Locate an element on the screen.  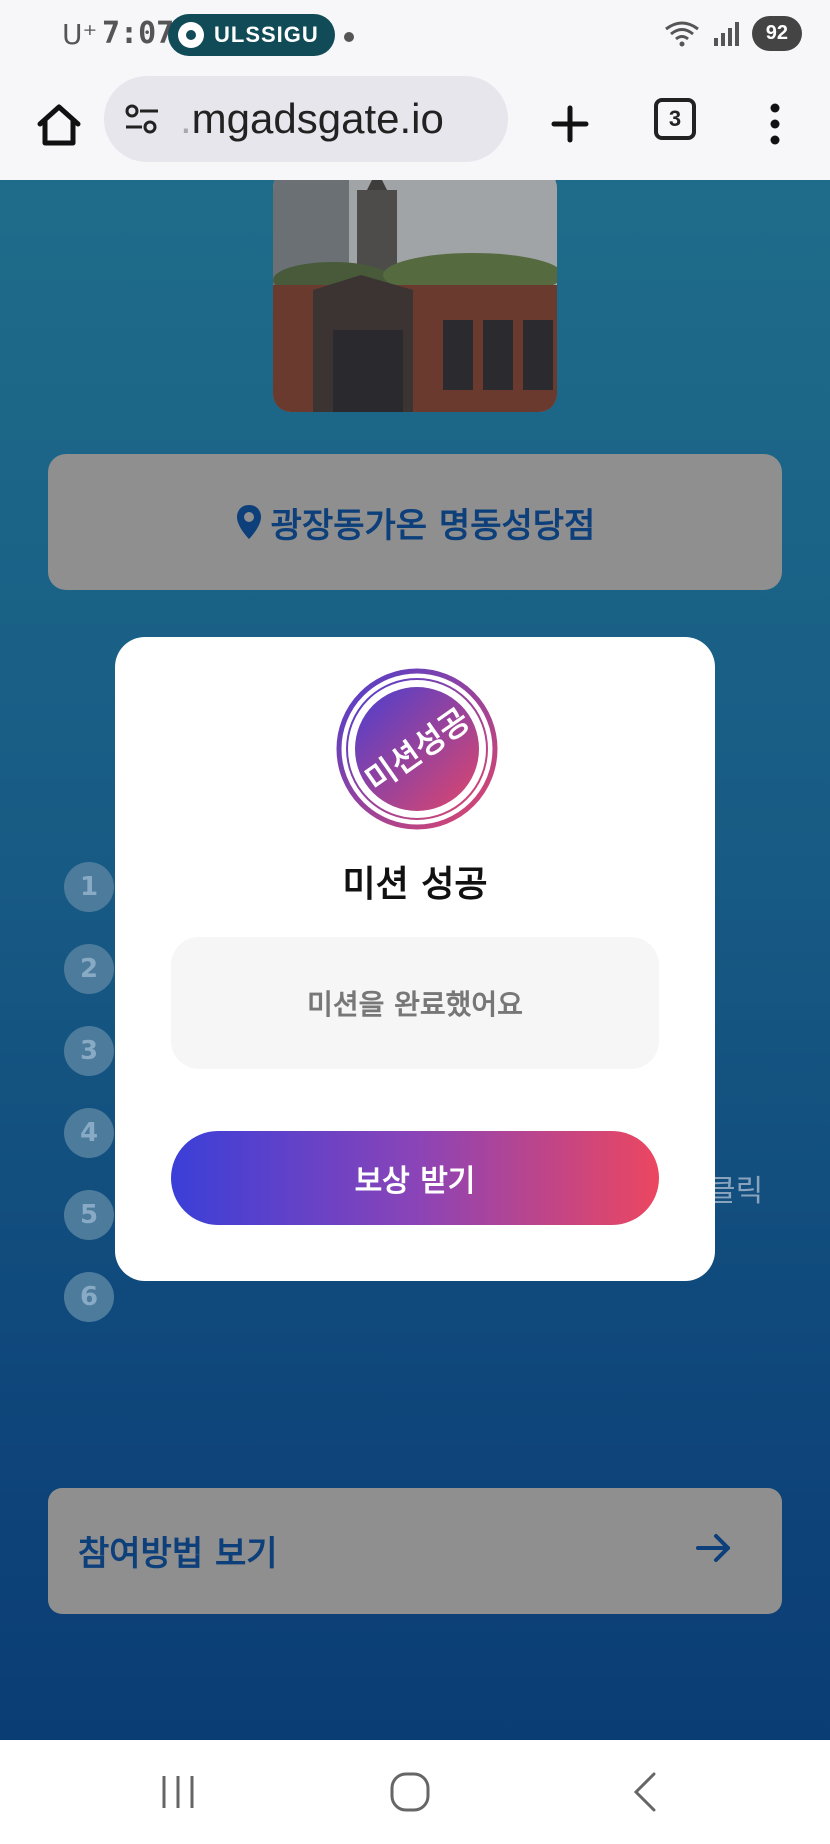
home-nav-icon is located at coordinates (410, 1792).